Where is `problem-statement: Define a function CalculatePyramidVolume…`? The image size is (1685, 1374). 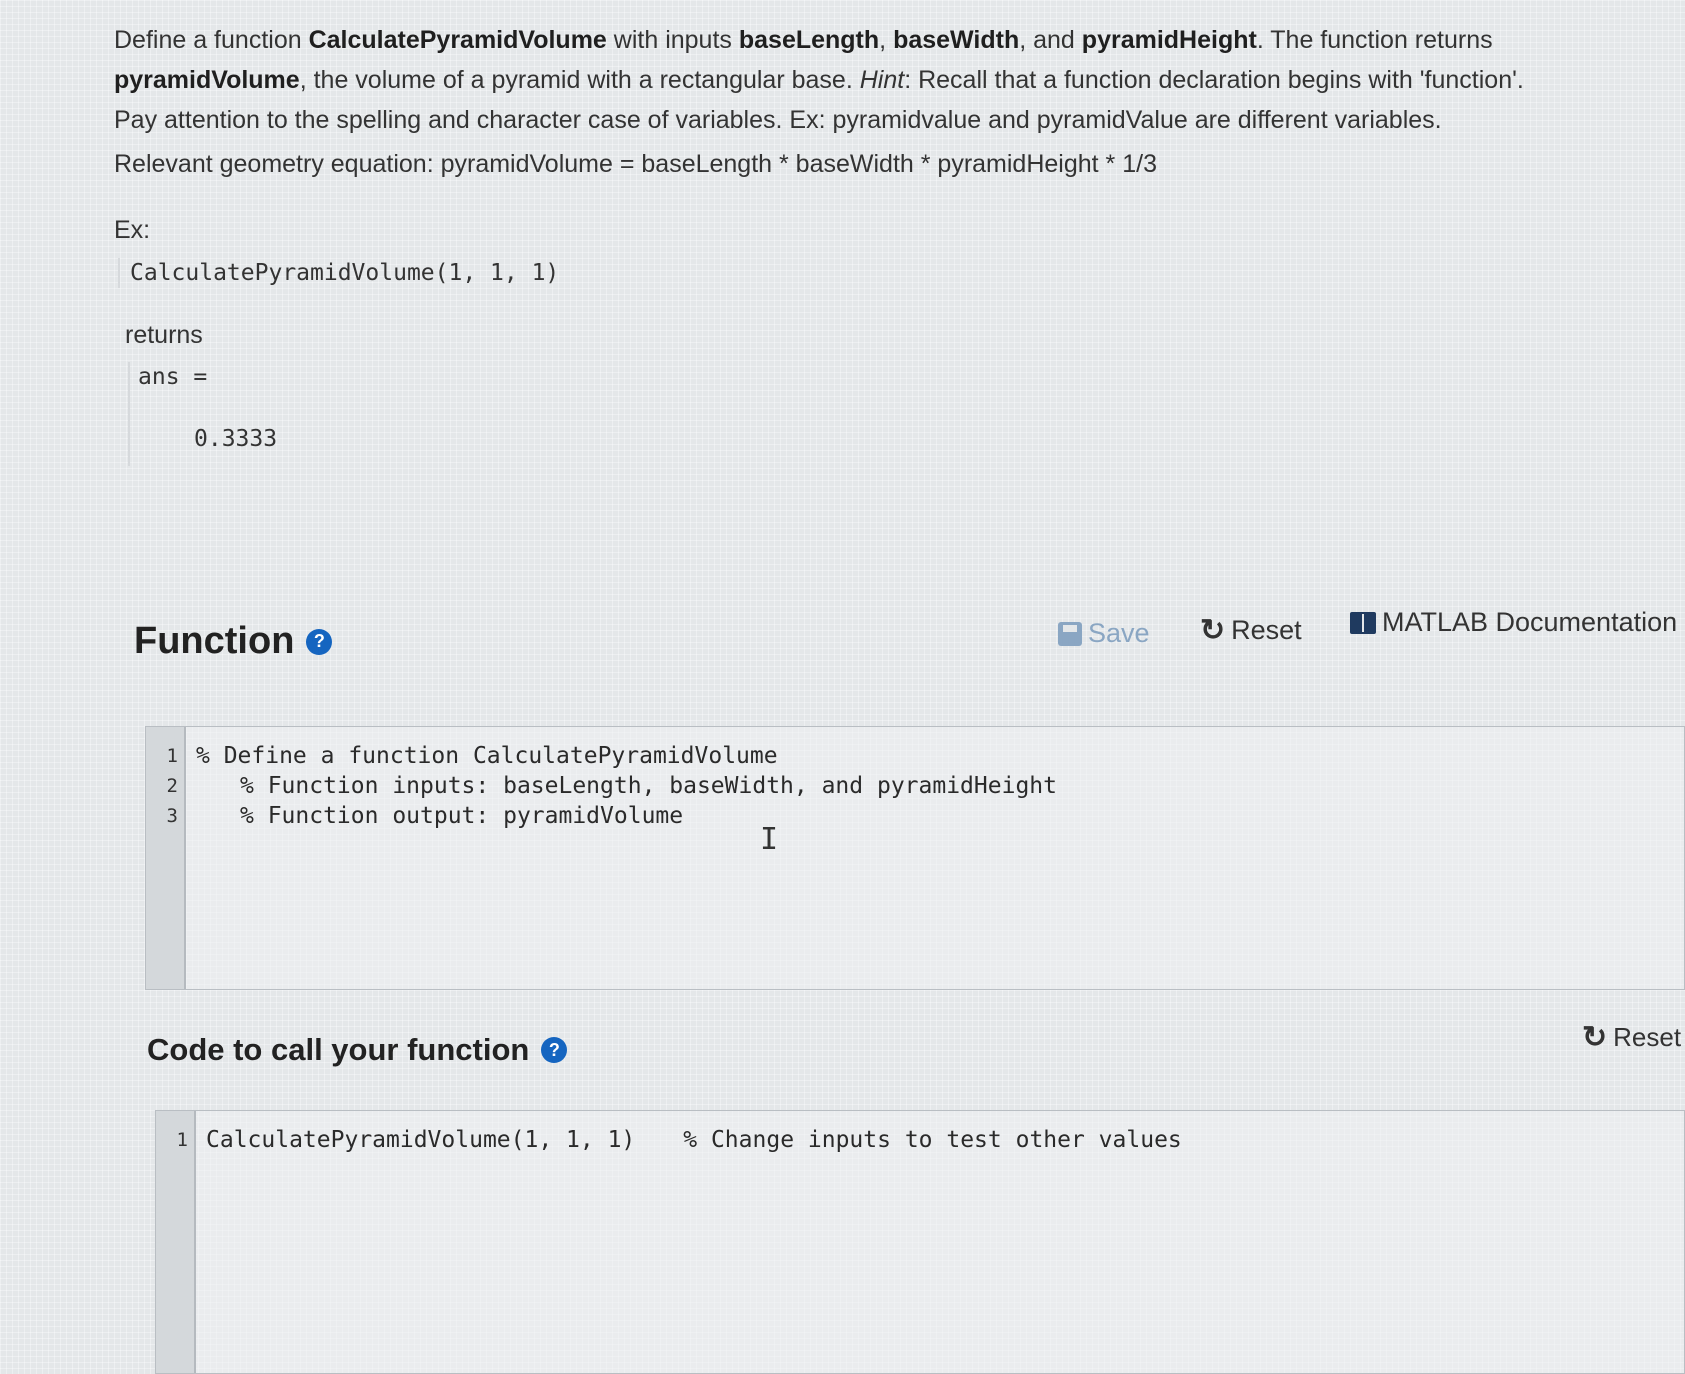
problem-statement: Define a function CalculatePyramidVolume… is located at coordinates (834, 80).